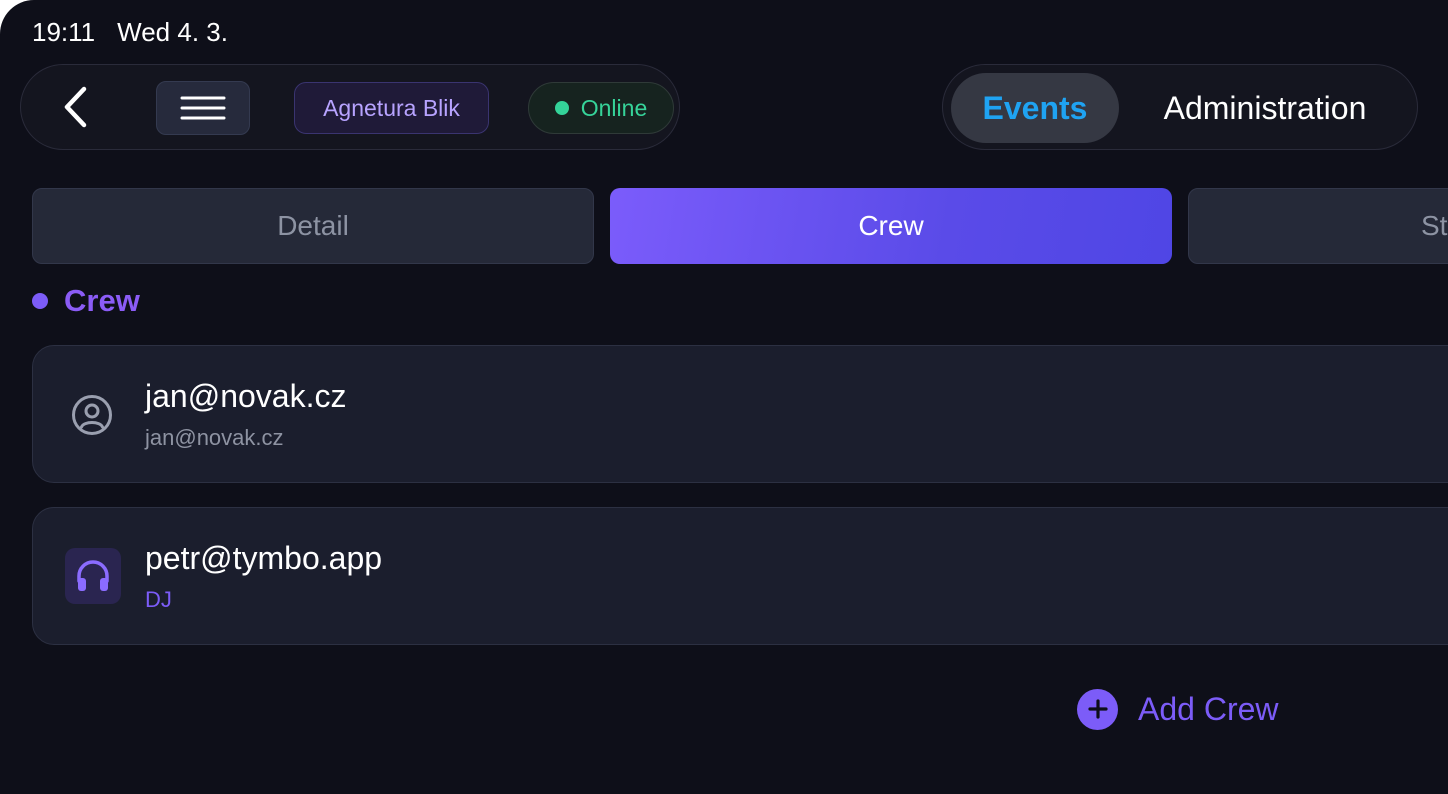 Image resolution: width=1448 pixels, height=794 pixels. What do you see at coordinates (391, 108) in the screenshot?
I see `agency-chip: Agnetura Blik` at bounding box center [391, 108].